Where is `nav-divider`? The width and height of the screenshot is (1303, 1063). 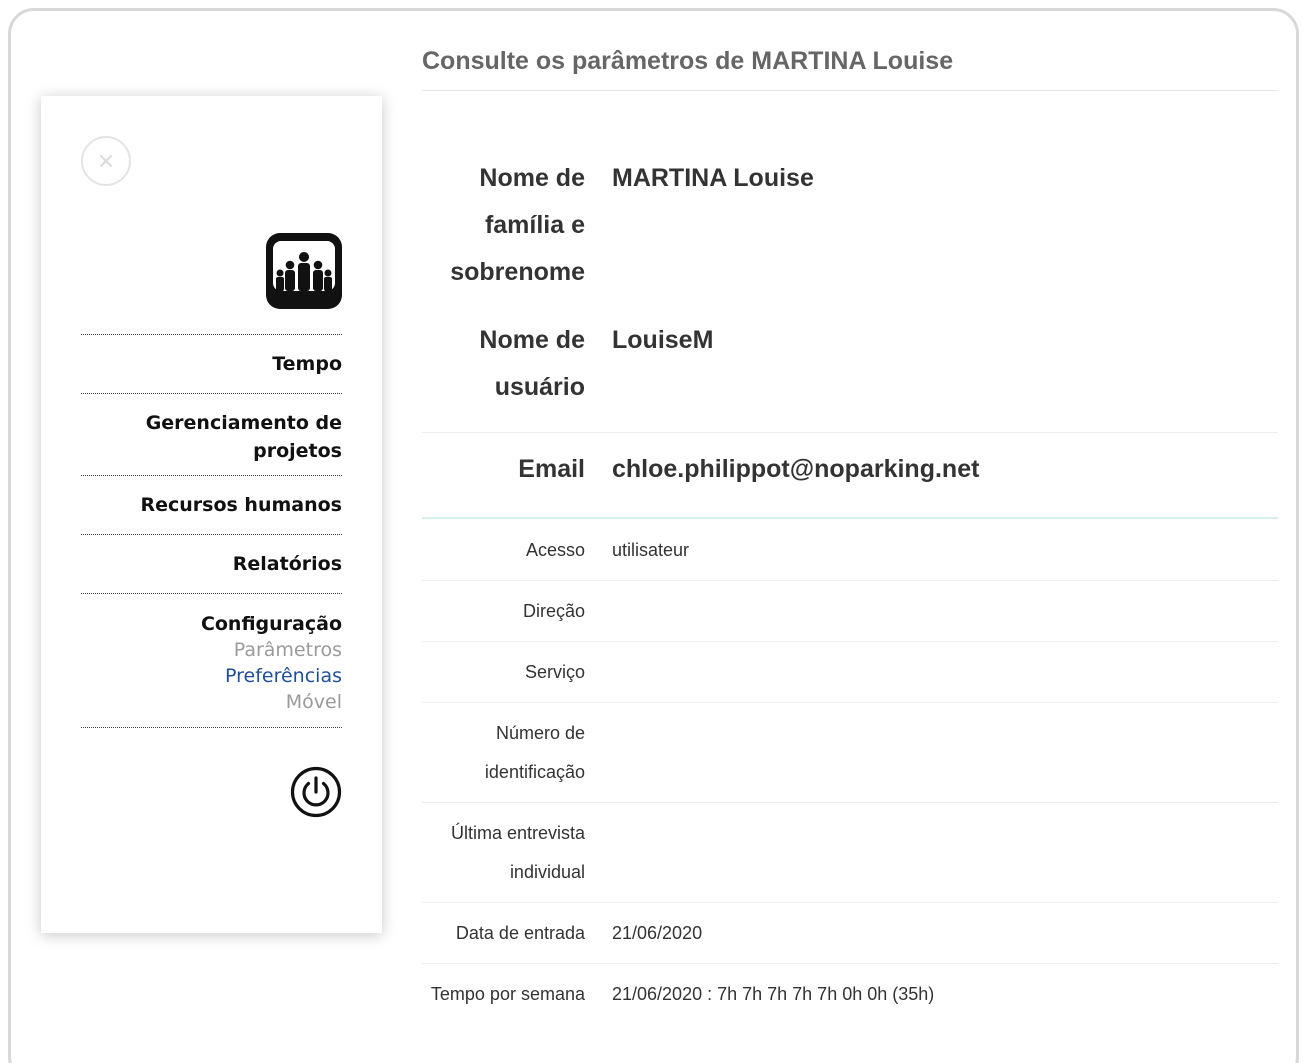
nav-divider is located at coordinates (211, 727).